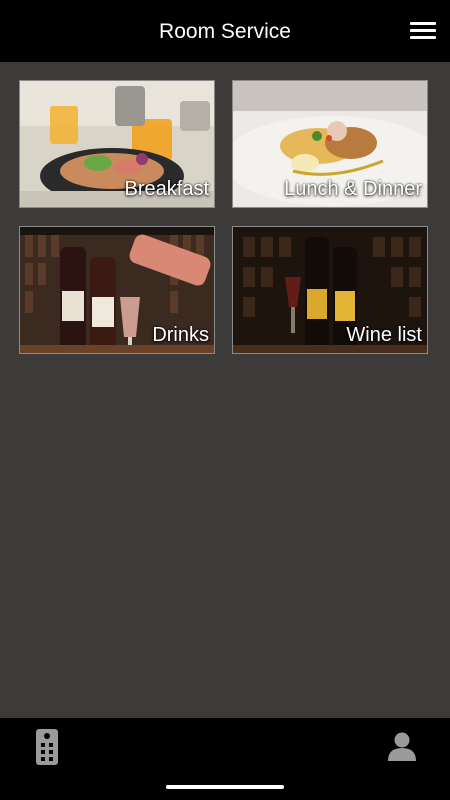  Describe the element at coordinates (353, 189) in the screenshot. I see `tile-label: Lunch & Dinner` at that location.